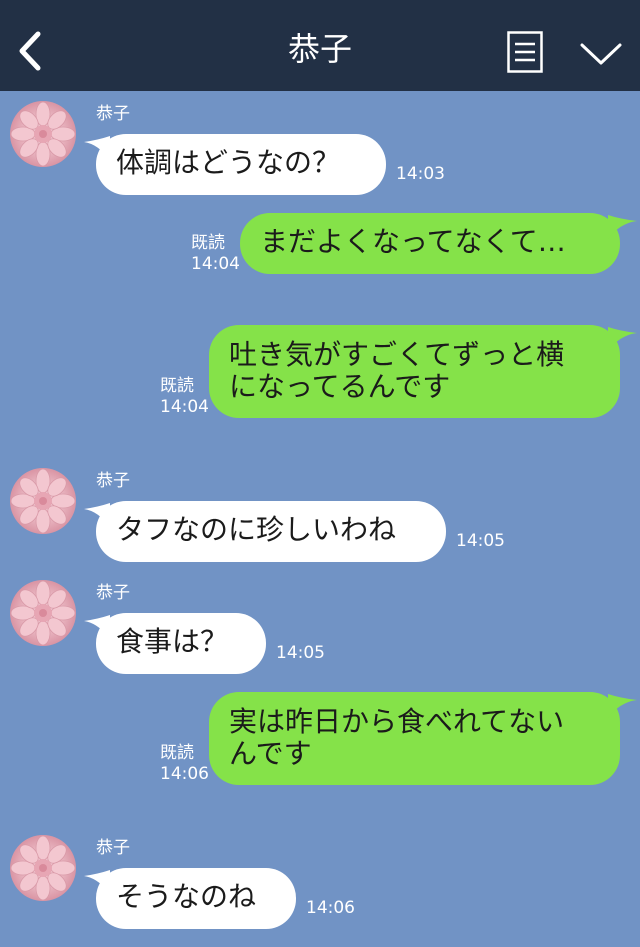  I want to click on message-time: 14:03, so click(420, 174).